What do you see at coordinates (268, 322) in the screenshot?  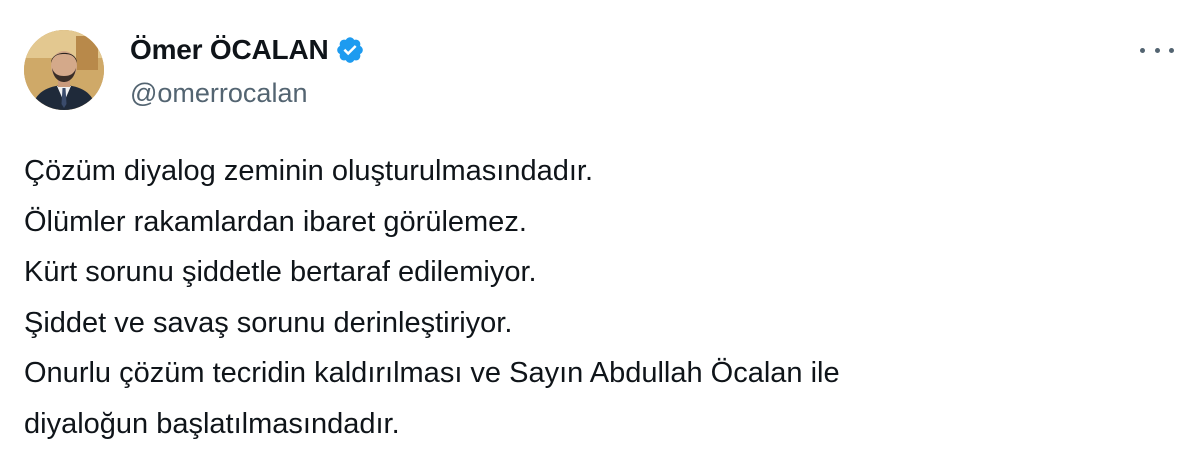 I see `tweet-text-line: Şiddet ve savaş sorunu derinleştiriyor.` at bounding box center [268, 322].